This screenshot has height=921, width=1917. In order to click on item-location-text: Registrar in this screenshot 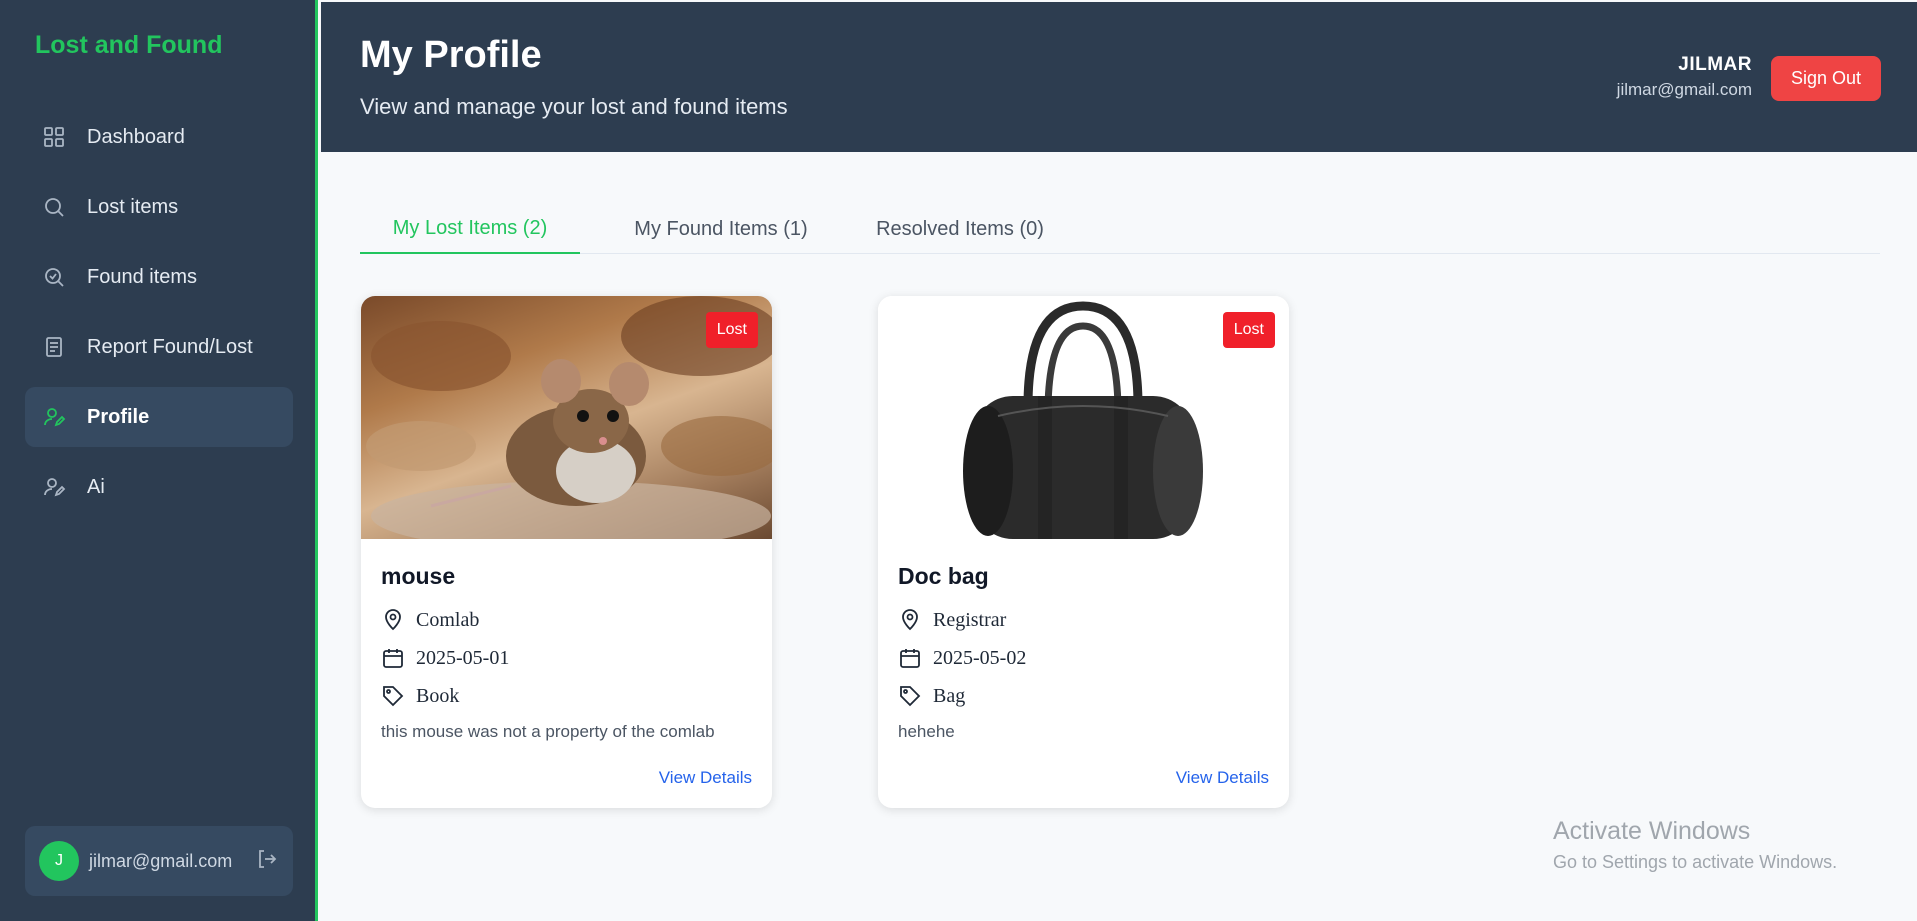, I will do `click(970, 619)`.